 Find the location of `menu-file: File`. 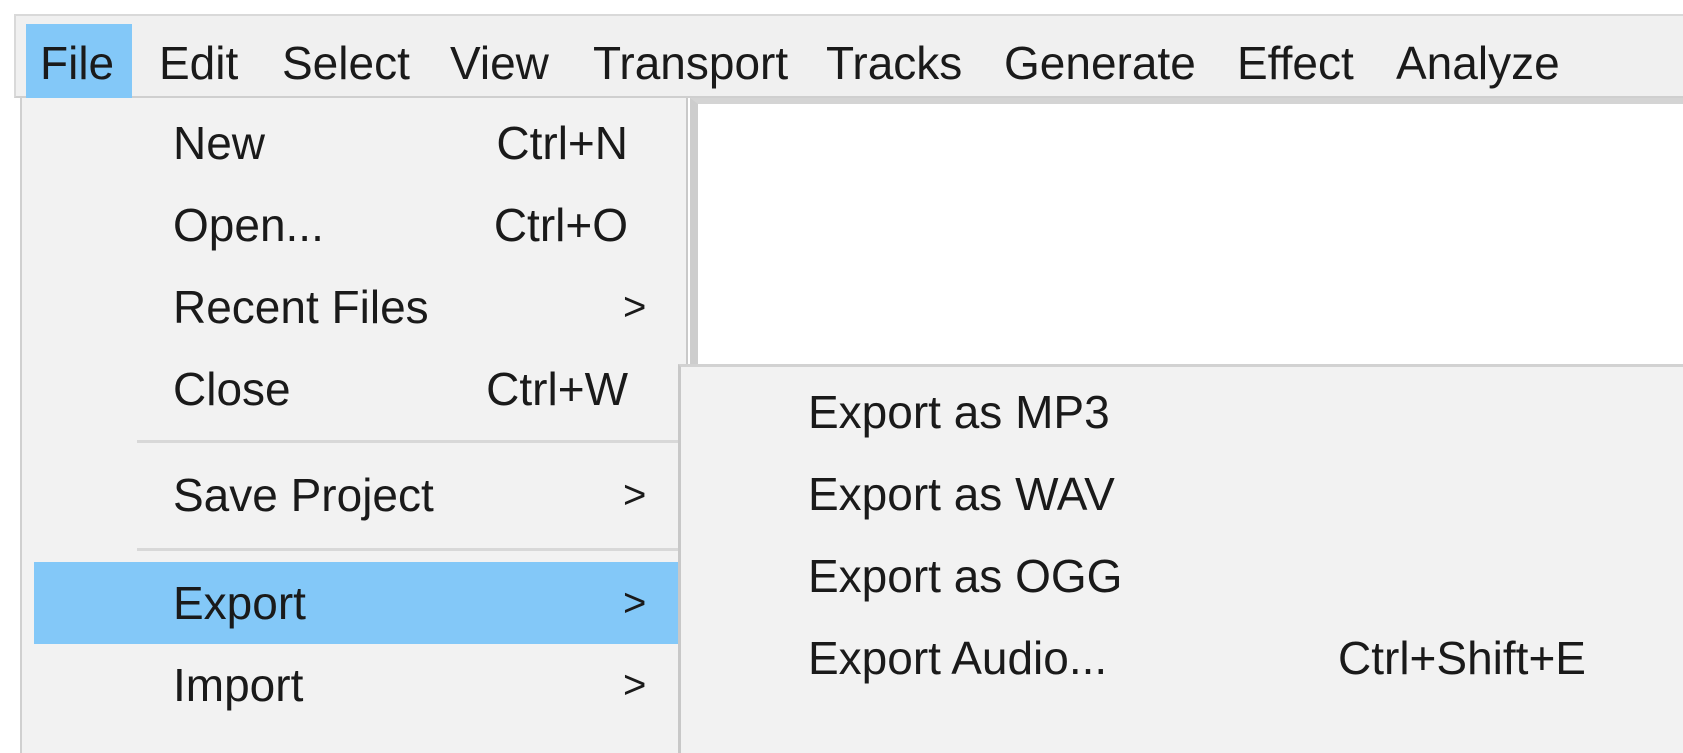

menu-file: File is located at coordinates (79, 63).